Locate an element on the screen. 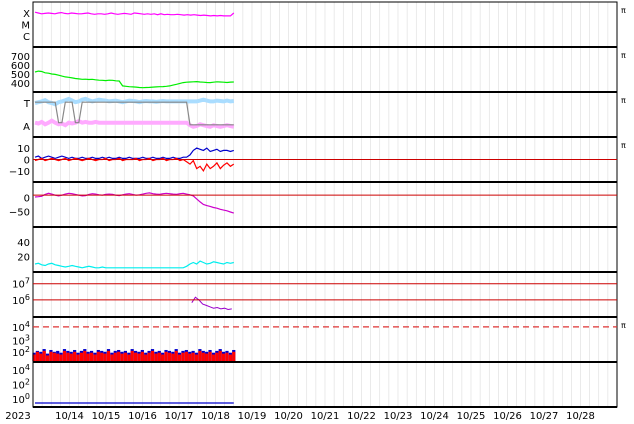  x-tick-label: 10/28 is located at coordinates (580, 416).